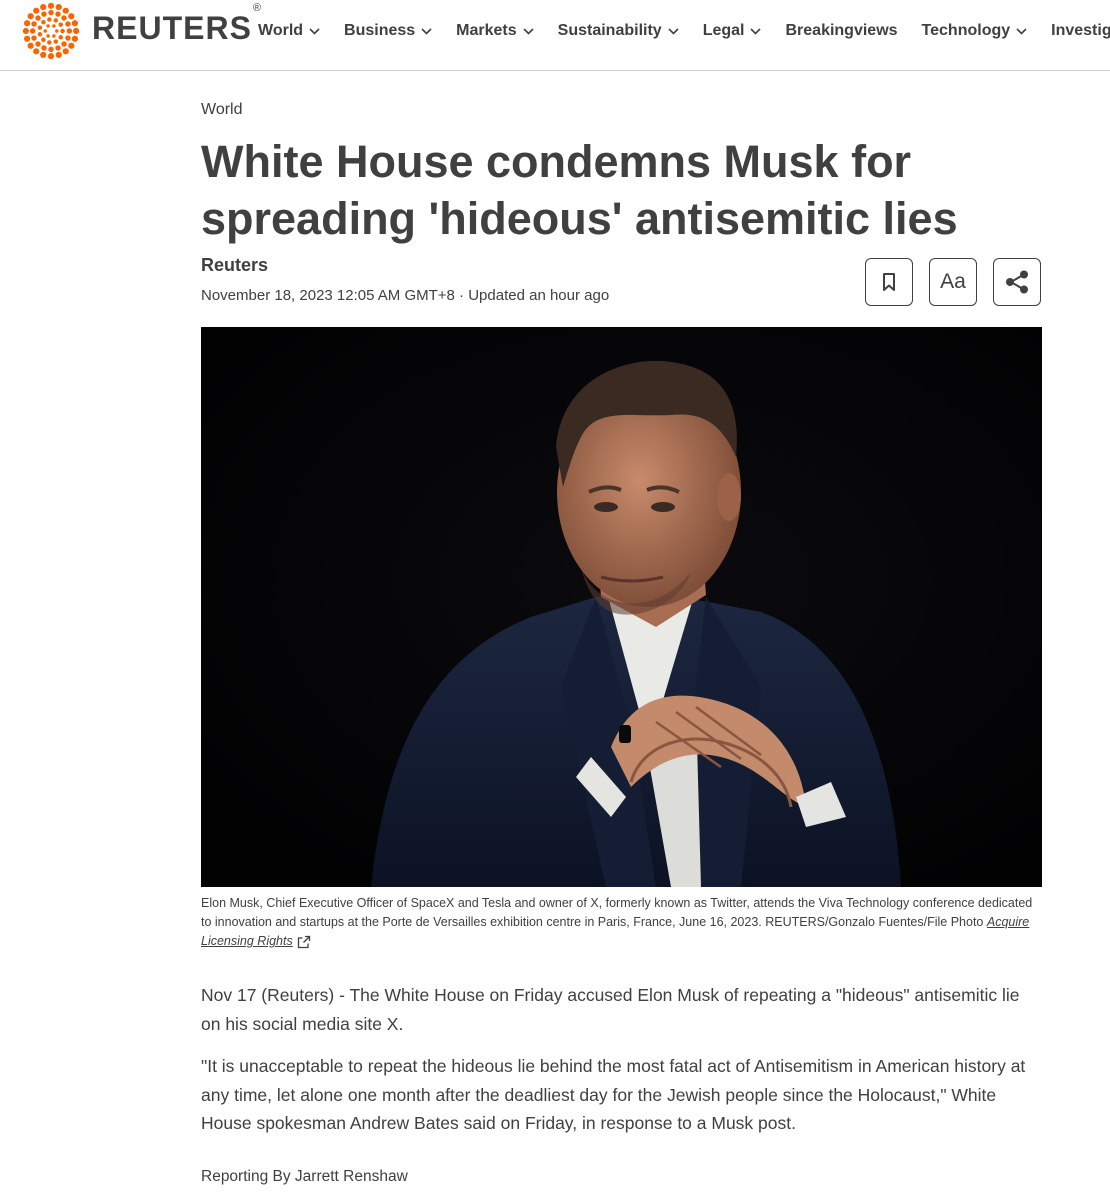 Image resolution: width=1110 pixels, height=1200 pixels. I want to click on font-size-label: Aa, so click(953, 281).